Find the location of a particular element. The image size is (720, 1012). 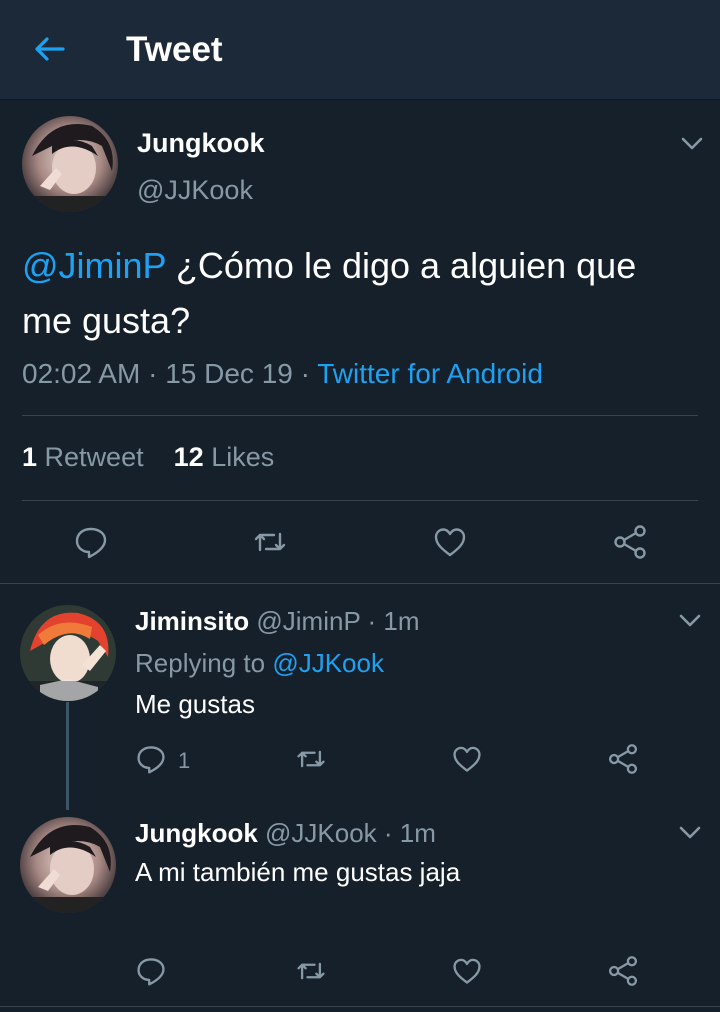

retweet-label: Retweet is located at coordinates (94, 457).